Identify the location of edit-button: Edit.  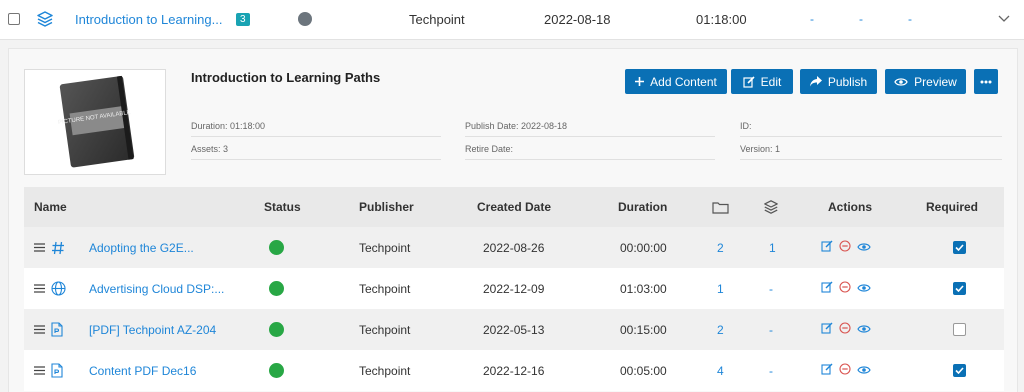
(762, 81).